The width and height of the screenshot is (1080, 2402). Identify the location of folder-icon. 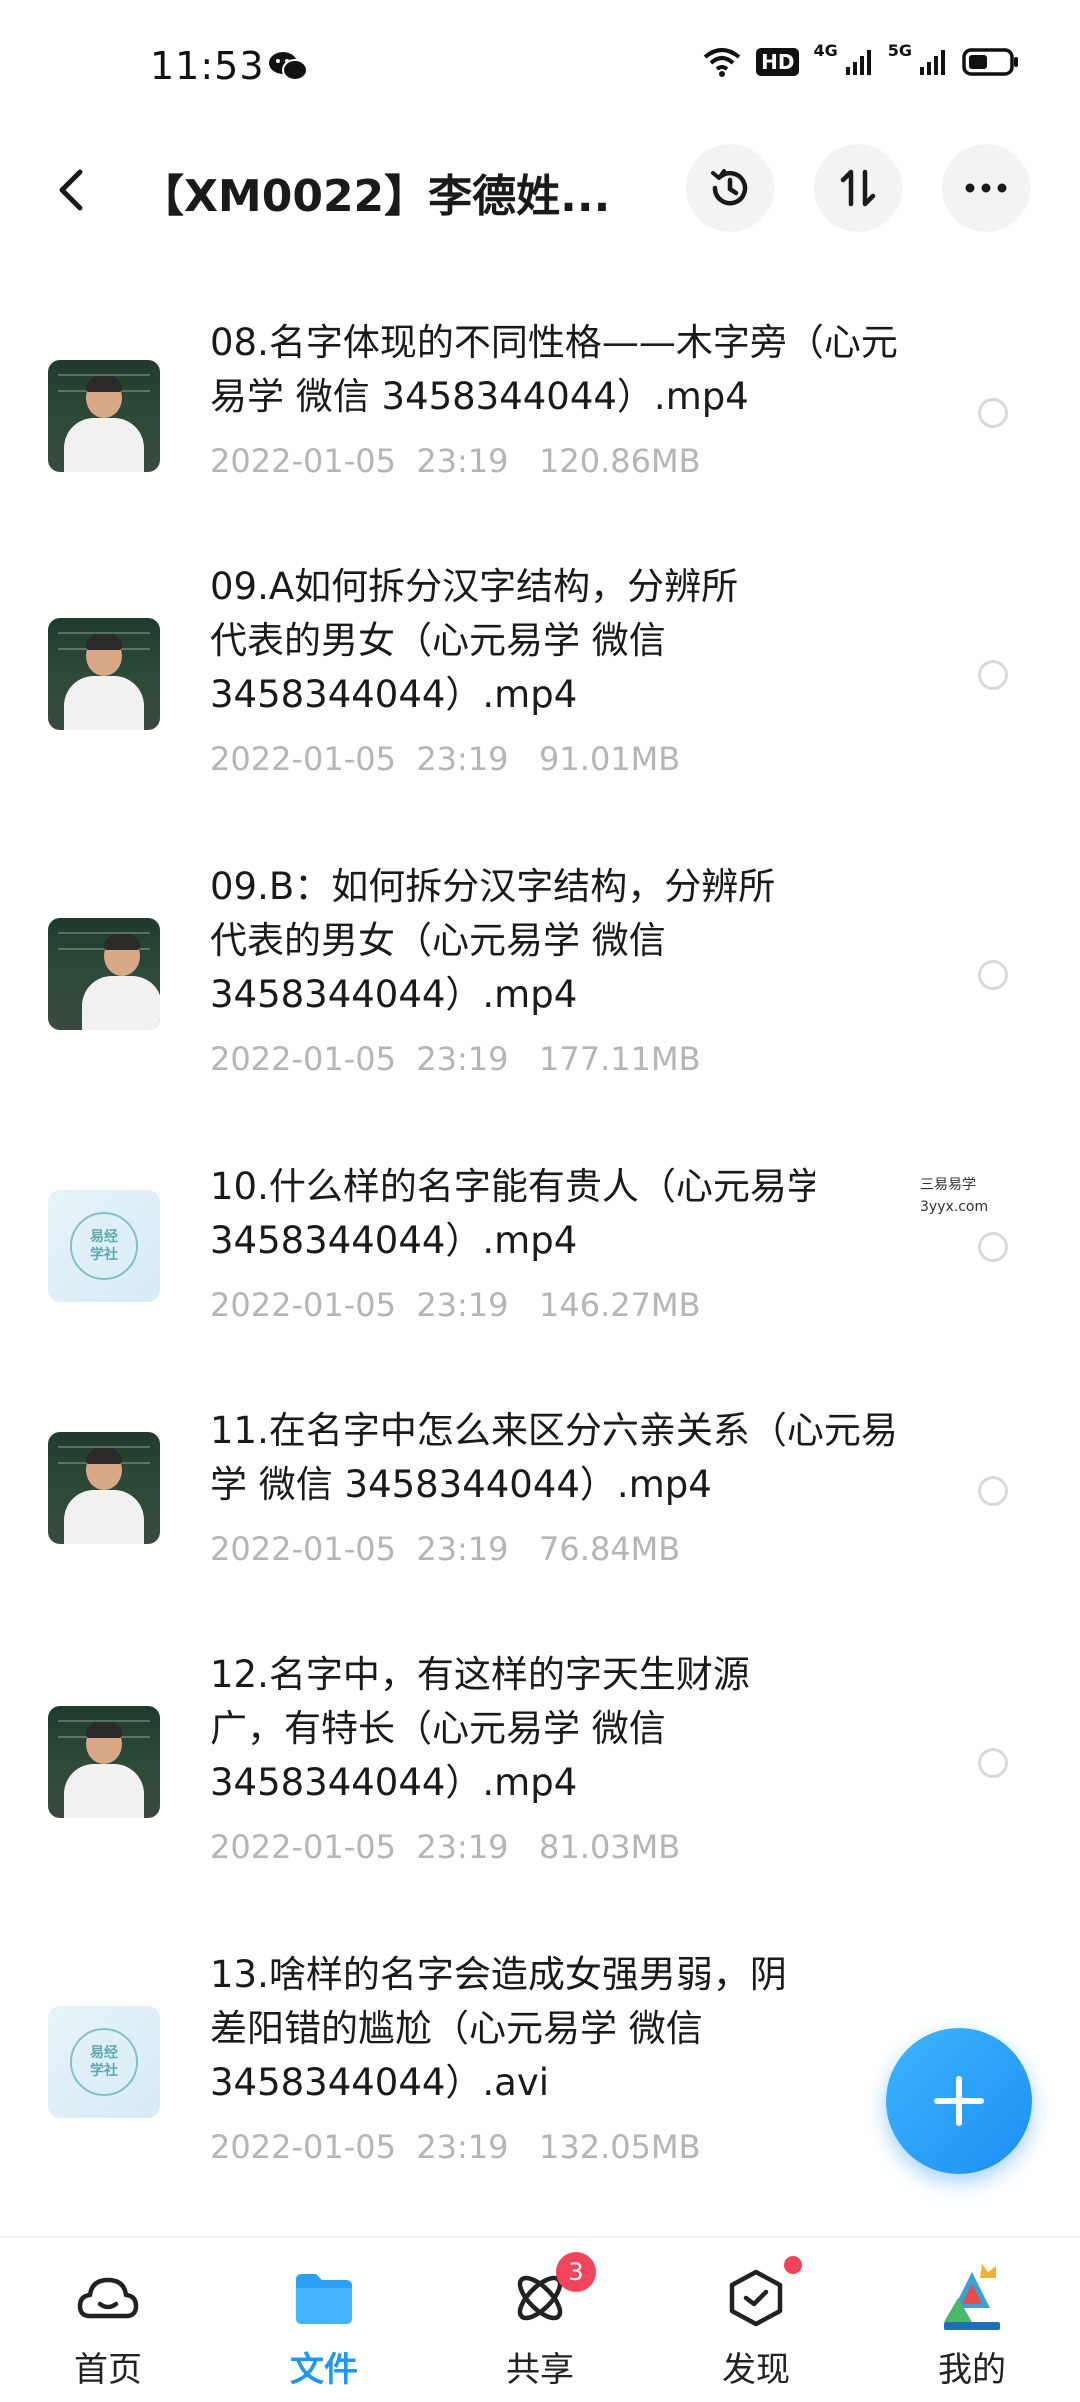
(324, 2298).